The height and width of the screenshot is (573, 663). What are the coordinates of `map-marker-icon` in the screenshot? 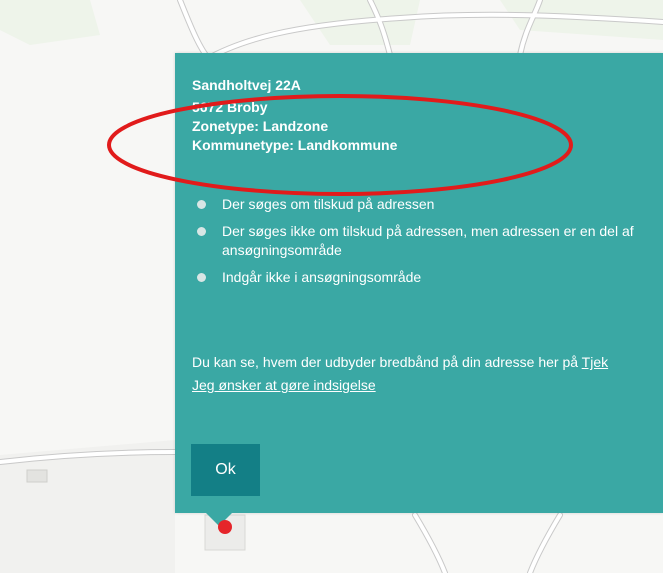 It's located at (225, 527).